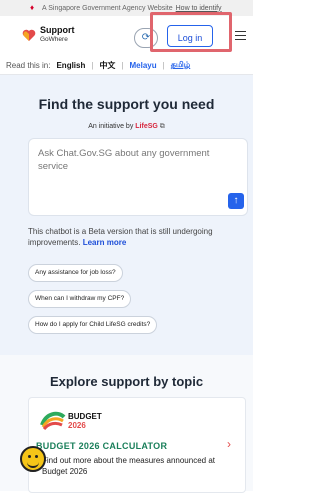 The image size is (320, 493). I want to click on topics-title: Explore support by topic, so click(126, 381).